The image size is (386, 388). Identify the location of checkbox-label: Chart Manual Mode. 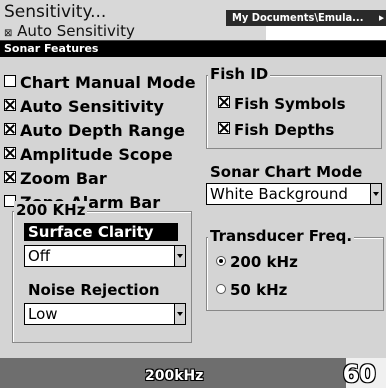
(108, 82).